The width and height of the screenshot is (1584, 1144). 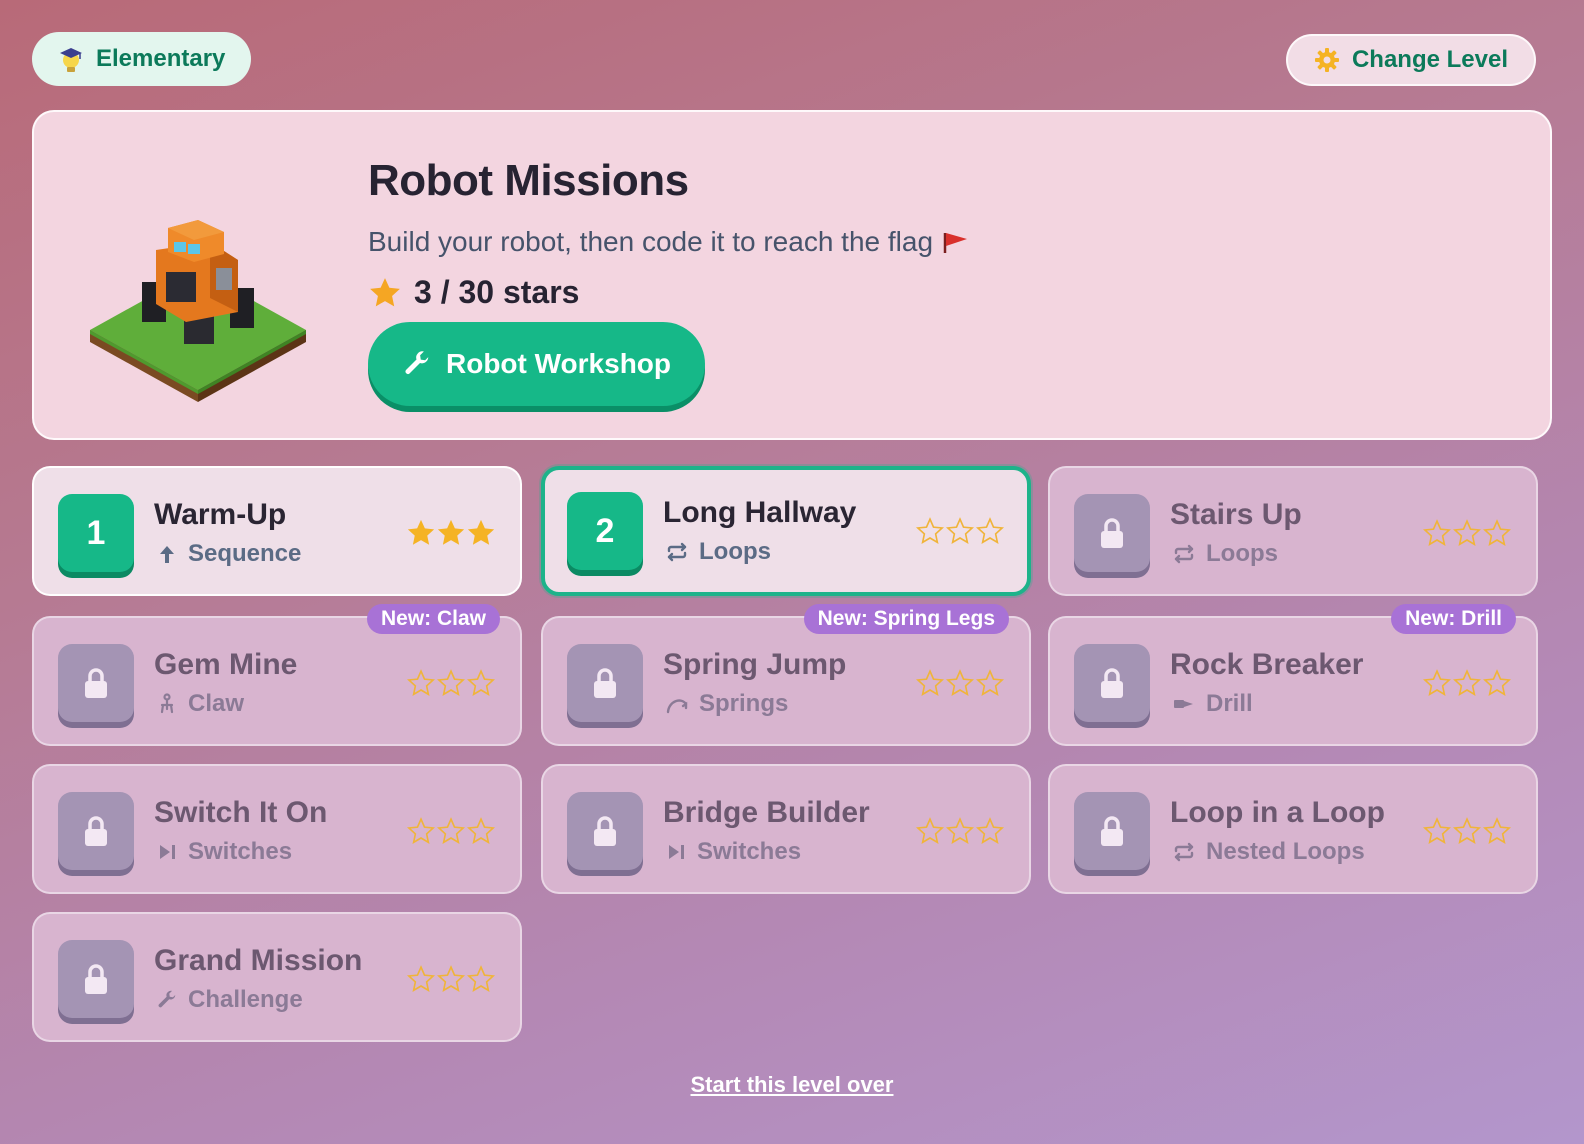 I want to click on top-bar: Elementary Change Level, so click(x=784, y=59).